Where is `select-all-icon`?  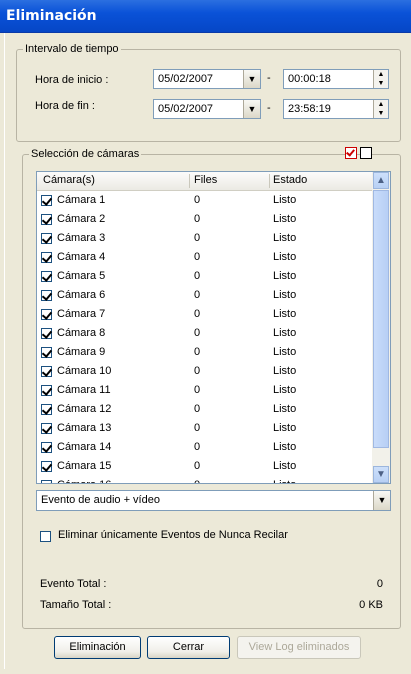 select-all-icon is located at coordinates (351, 153).